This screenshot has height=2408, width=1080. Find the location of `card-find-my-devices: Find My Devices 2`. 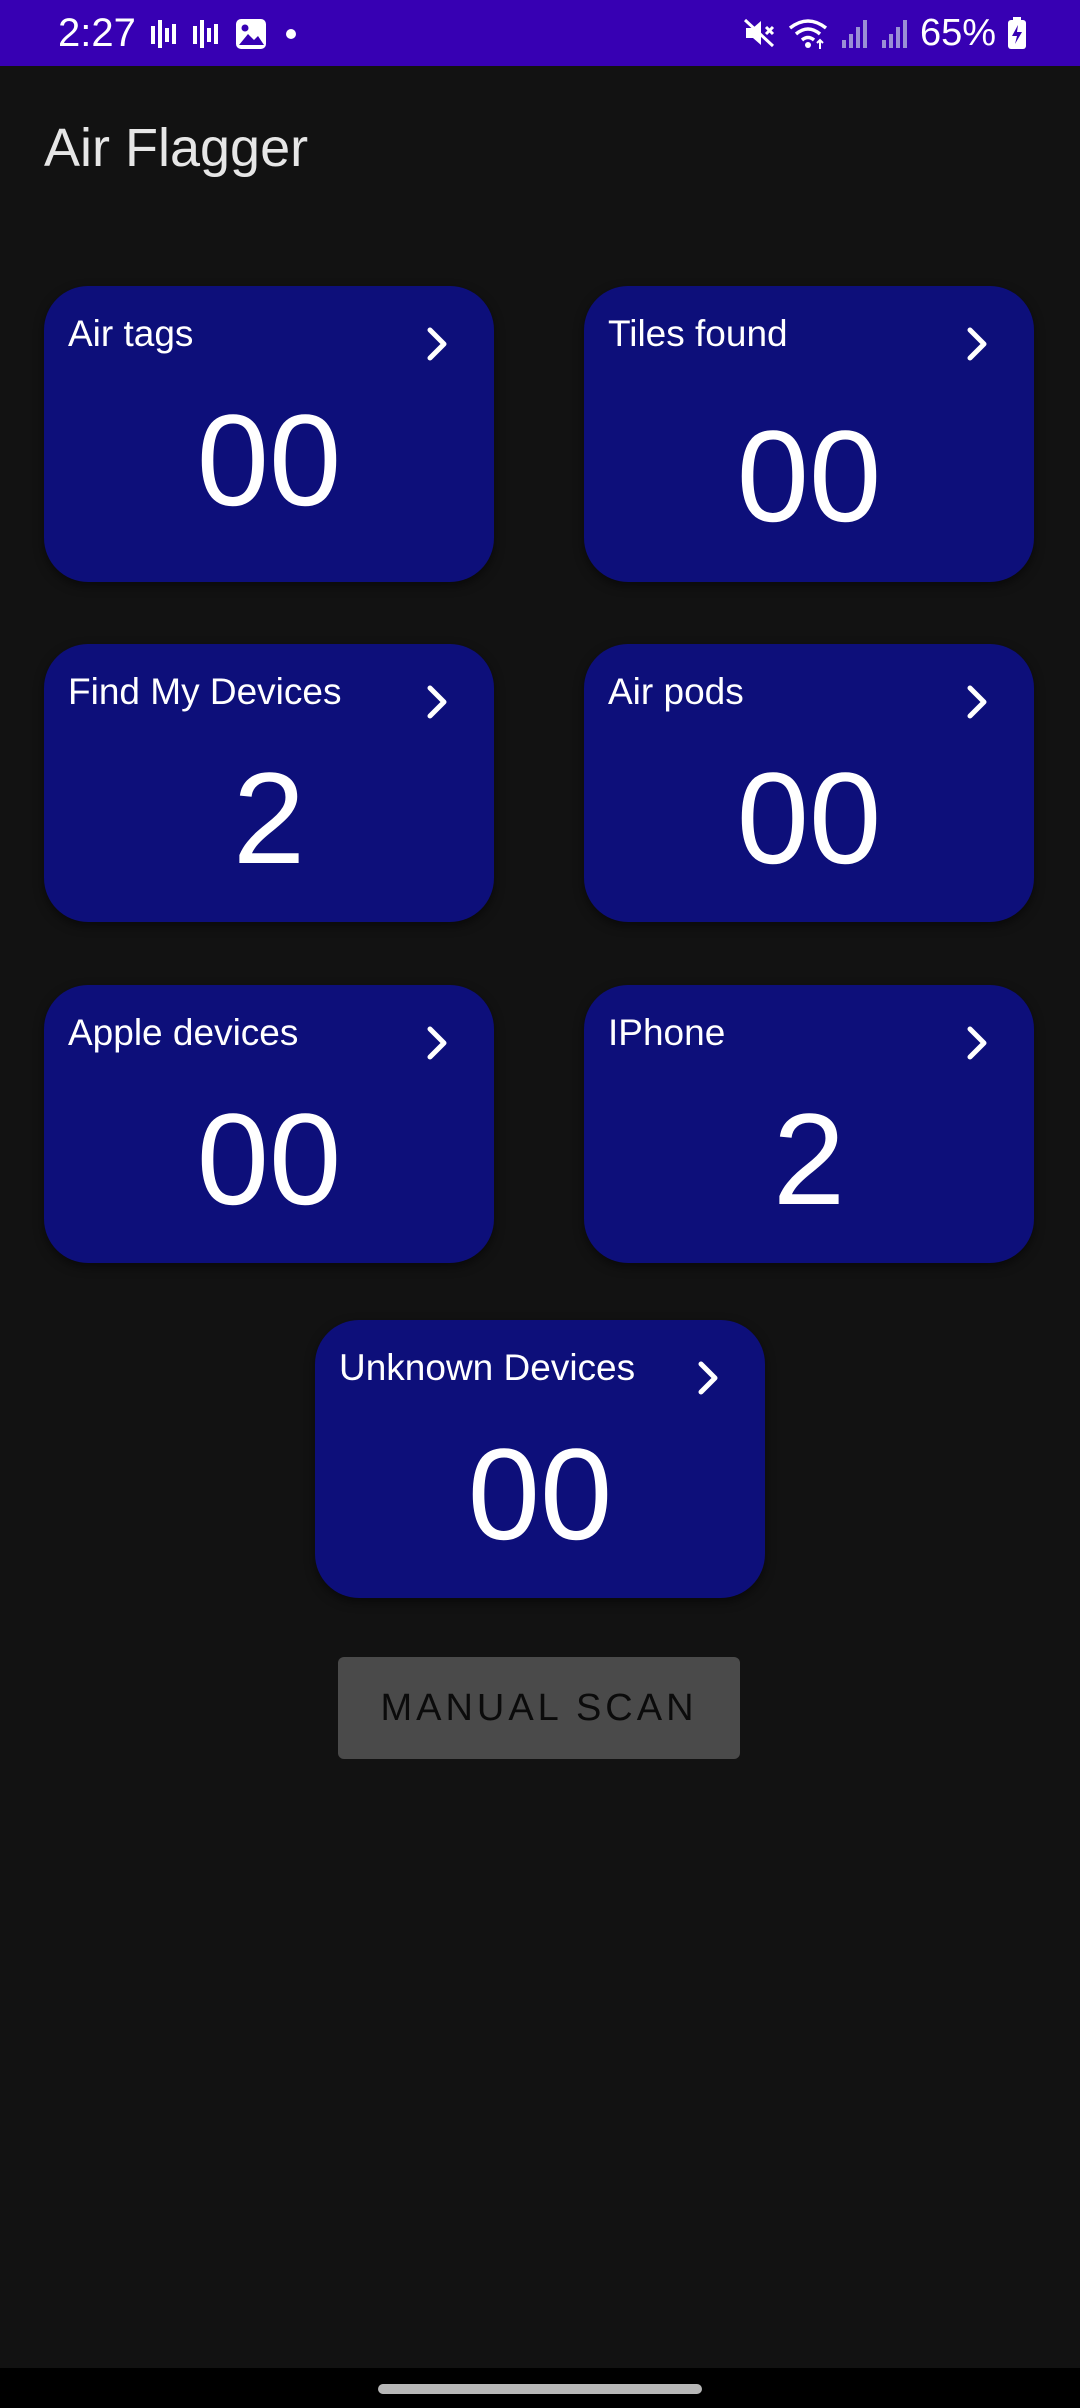

card-find-my-devices: Find My Devices 2 is located at coordinates (269, 783).